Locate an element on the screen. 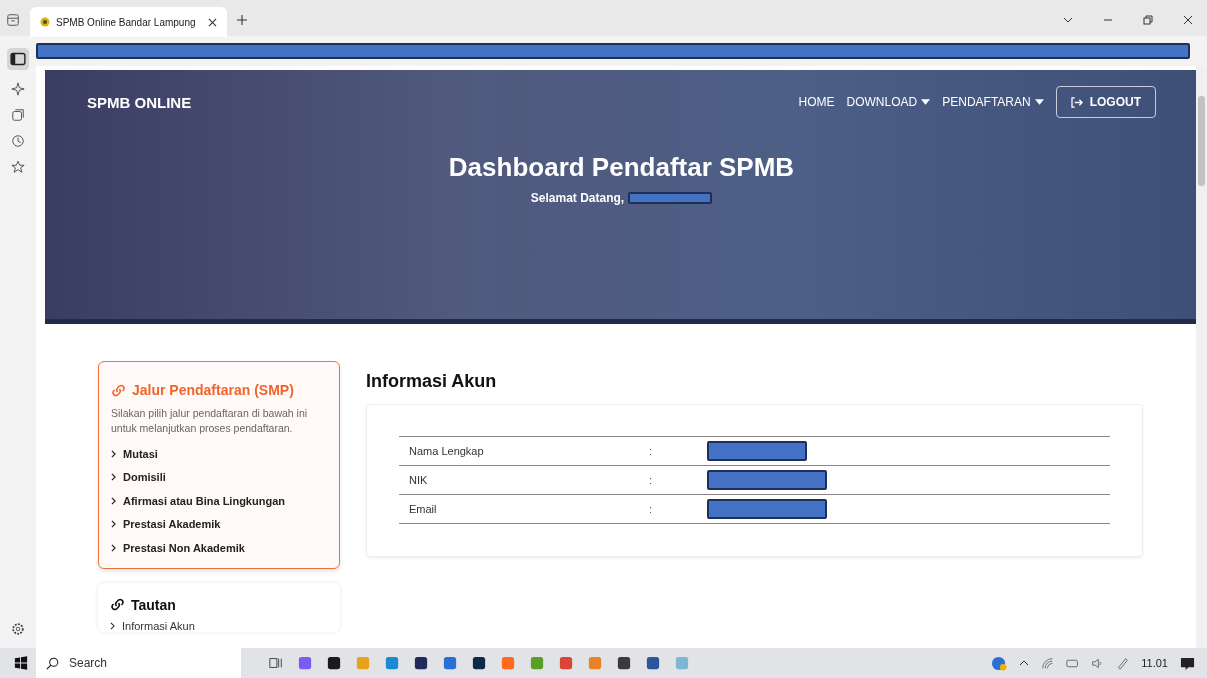 Image resolution: width=1207 pixels, height=678 pixels. notification-icon is located at coordinates (1187, 663).